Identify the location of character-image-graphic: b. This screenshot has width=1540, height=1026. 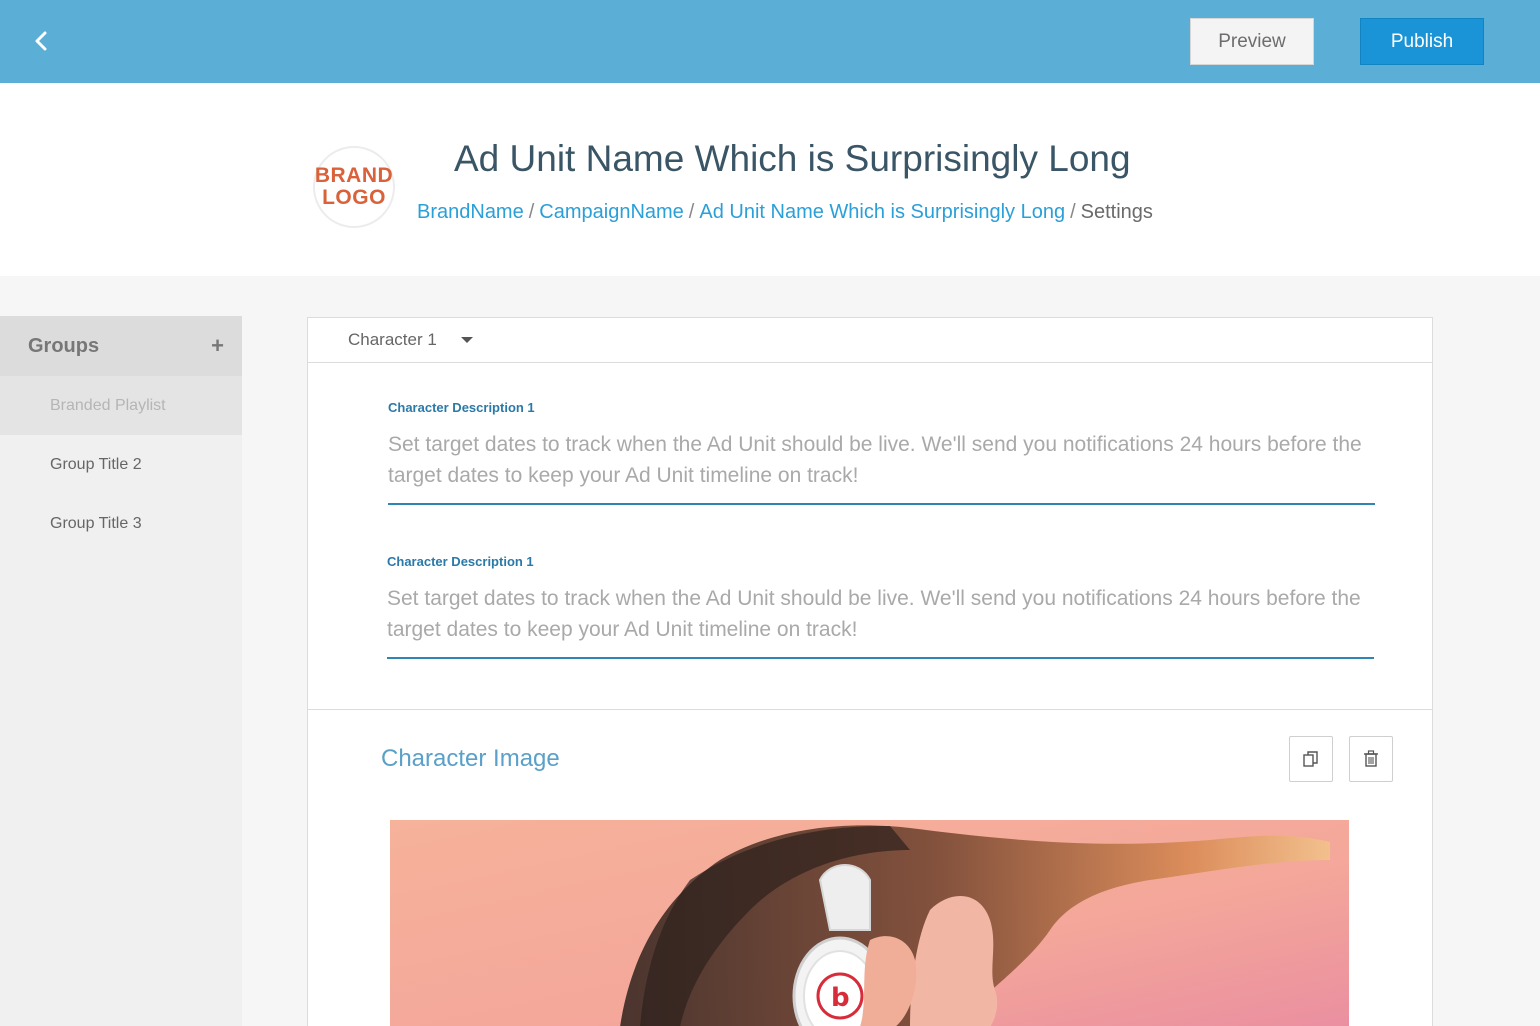
(869, 923).